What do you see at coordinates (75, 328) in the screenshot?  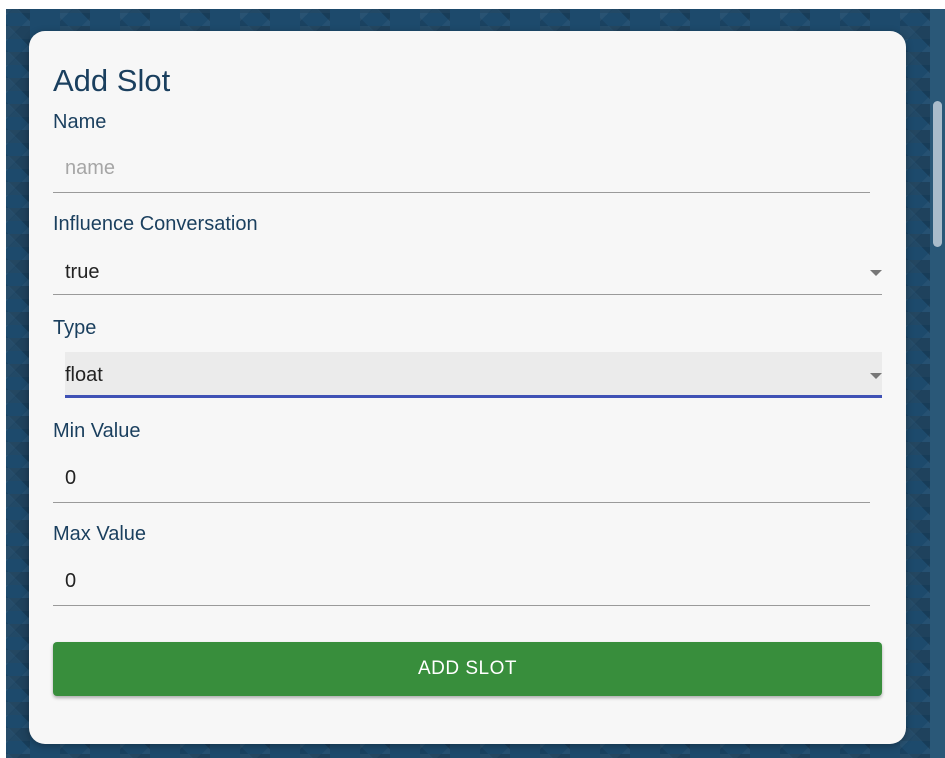 I see `type-label: Type` at bounding box center [75, 328].